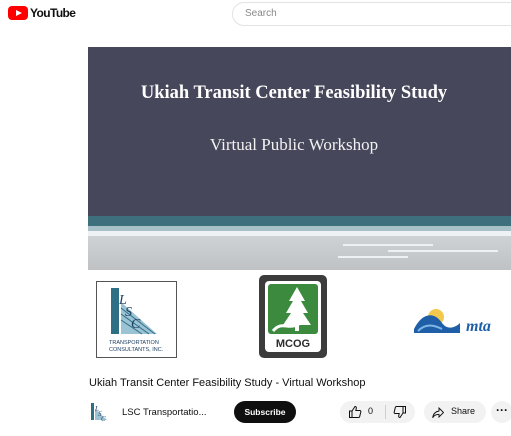 The width and height of the screenshot is (511, 436). I want to click on like-dislike-group: 0, so click(377, 412).